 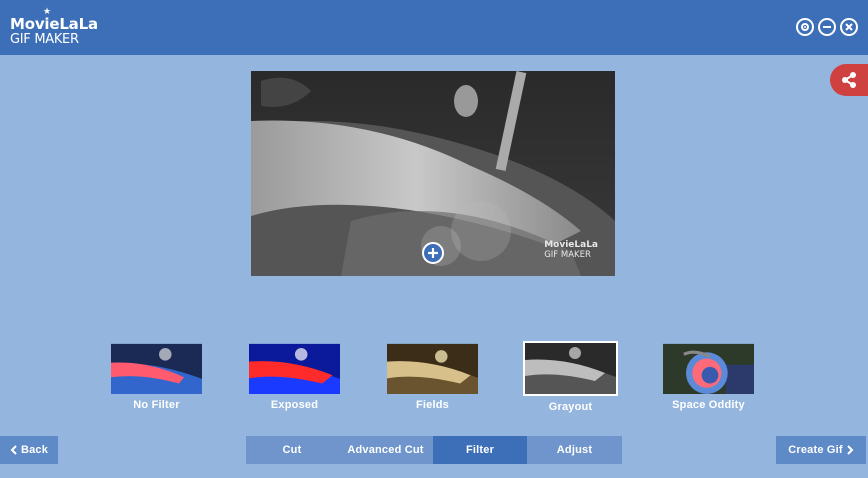 What do you see at coordinates (850, 450) in the screenshot?
I see `chevron-right-icon` at bounding box center [850, 450].